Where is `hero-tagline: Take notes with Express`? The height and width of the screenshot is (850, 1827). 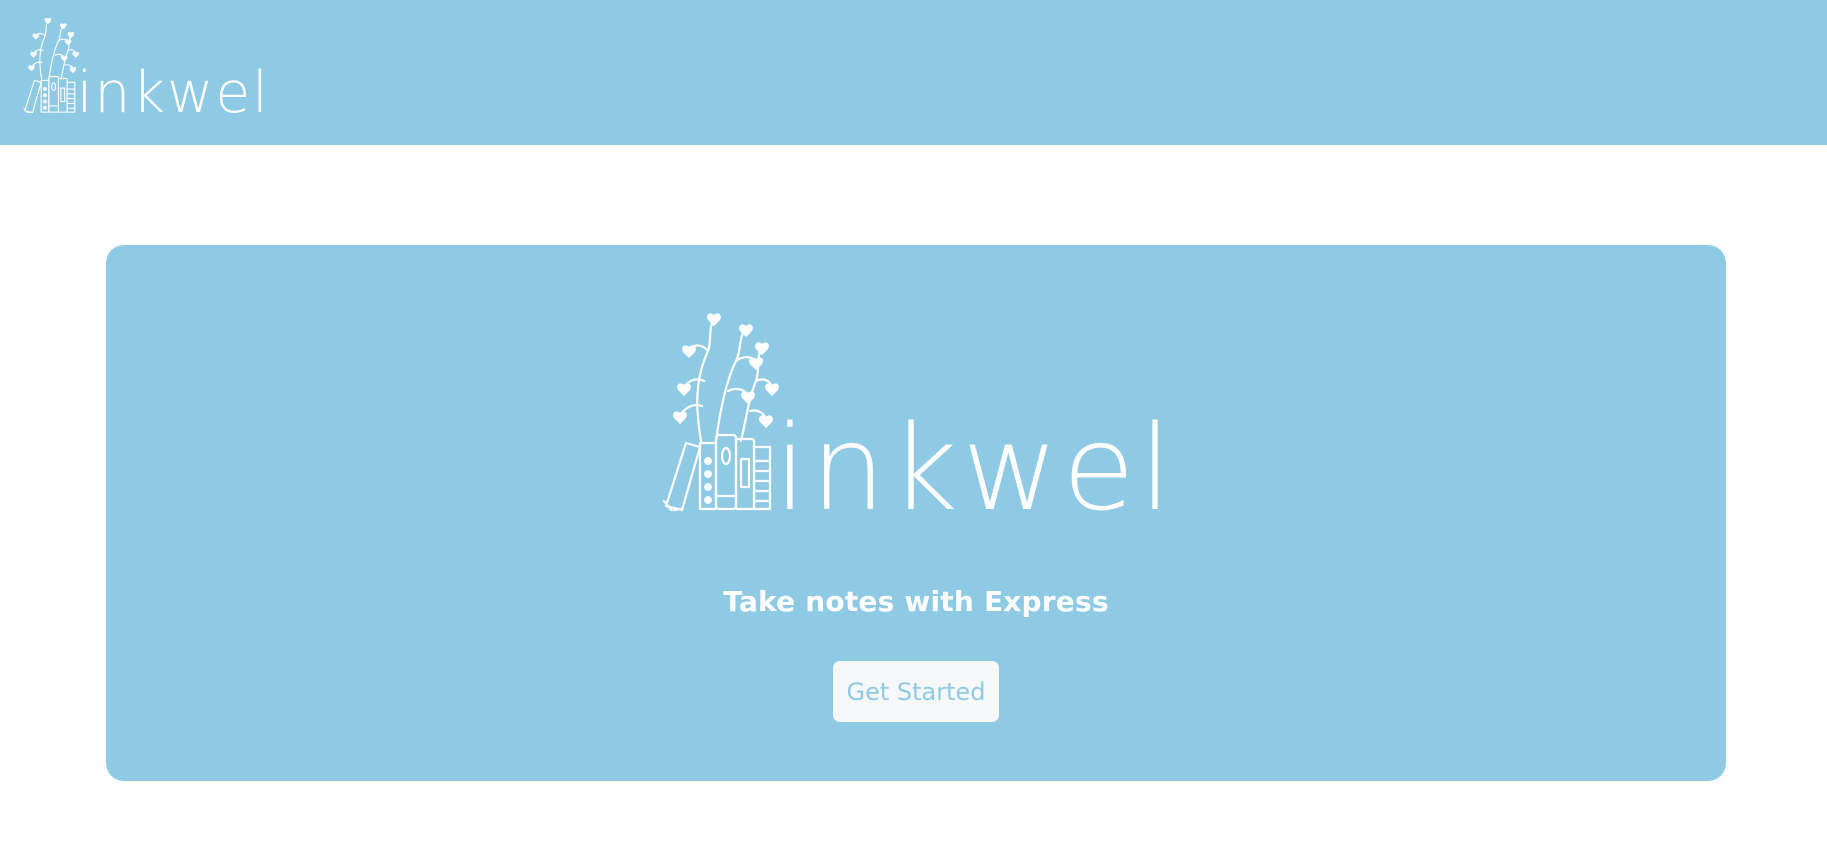 hero-tagline: Take notes with Express is located at coordinates (916, 601).